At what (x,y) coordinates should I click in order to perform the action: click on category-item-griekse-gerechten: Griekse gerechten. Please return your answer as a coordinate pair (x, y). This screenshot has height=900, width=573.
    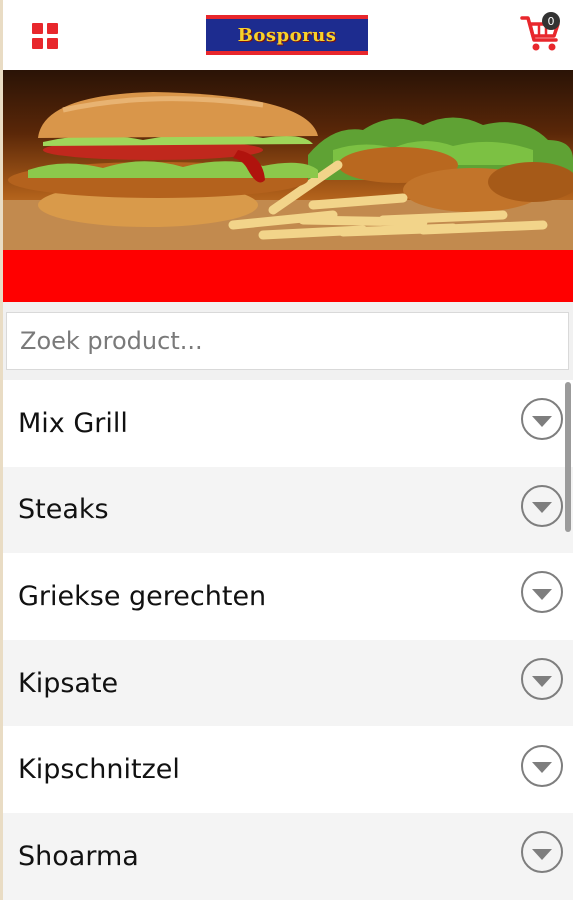
    Looking at the image, I should click on (288, 596).